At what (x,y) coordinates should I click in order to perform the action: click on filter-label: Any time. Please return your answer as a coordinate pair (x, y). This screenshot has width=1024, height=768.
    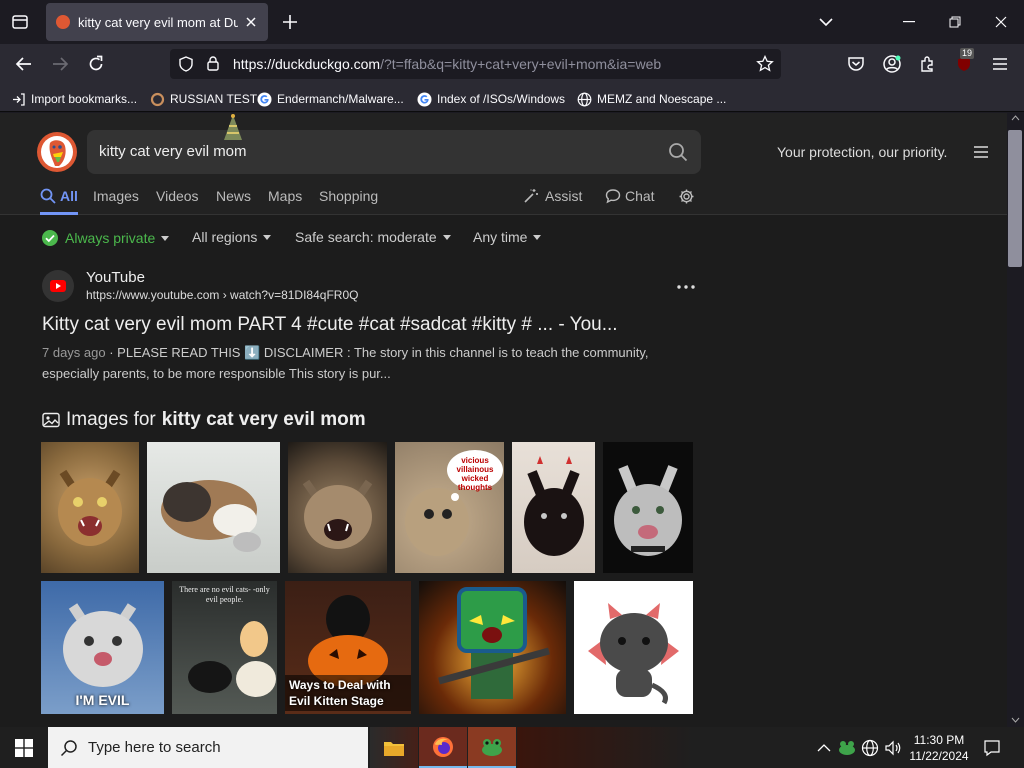
    Looking at the image, I should click on (500, 237).